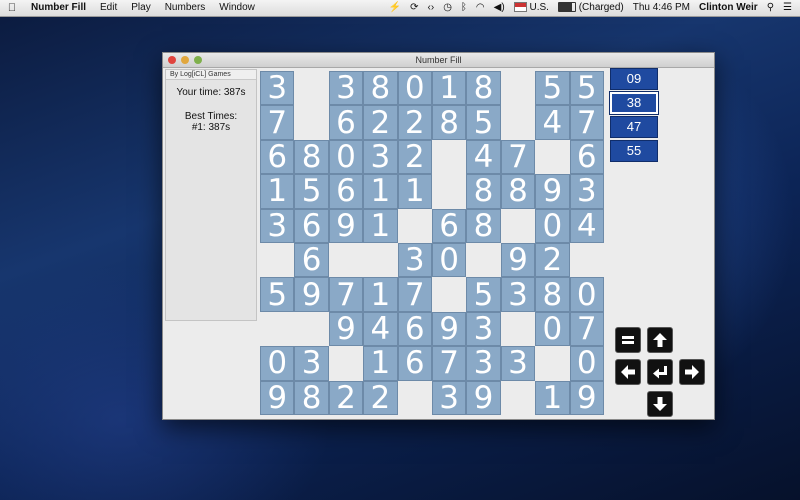 The width and height of the screenshot is (800, 500). What do you see at coordinates (414, 8) in the screenshot?
I see `sync-icon: ⟳` at bounding box center [414, 8].